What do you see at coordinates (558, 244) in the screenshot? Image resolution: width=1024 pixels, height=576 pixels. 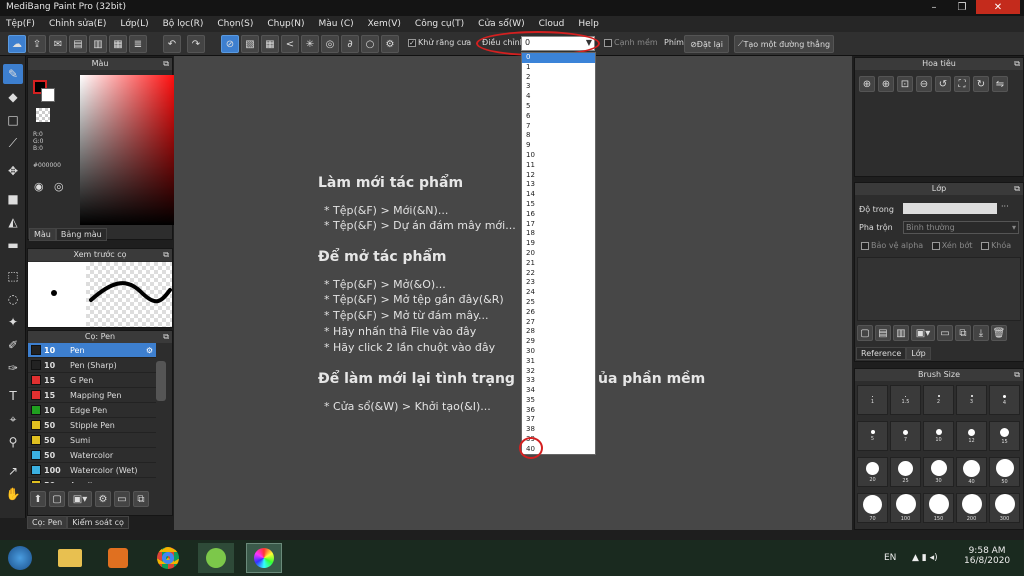 I see `dropdown-option: 19` at bounding box center [558, 244].